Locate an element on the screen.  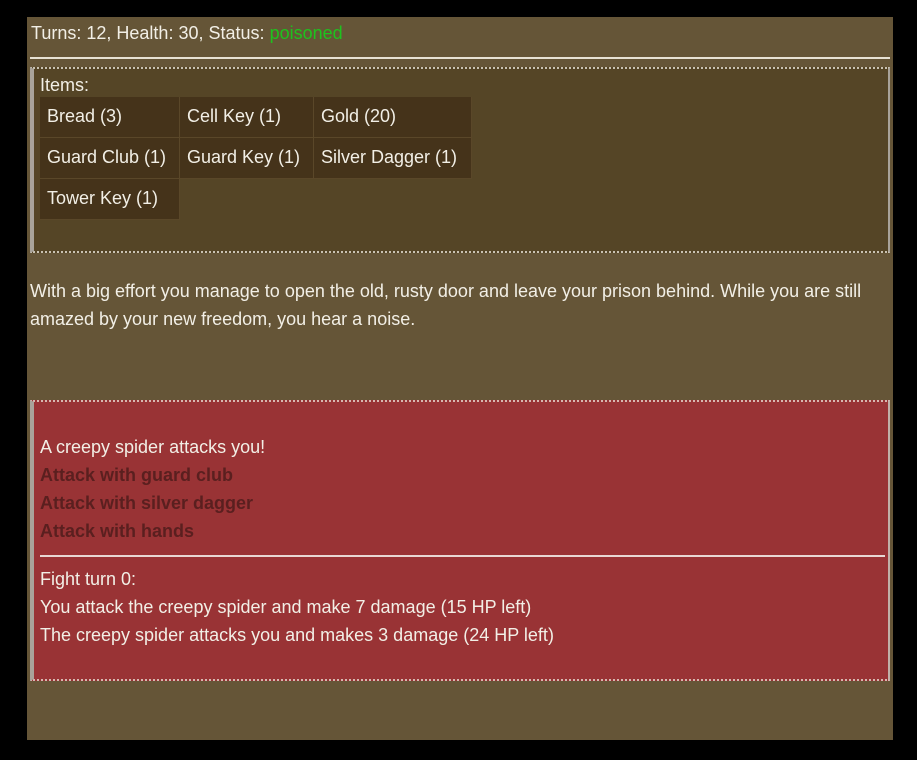
status-label: Status: is located at coordinates (236, 33).